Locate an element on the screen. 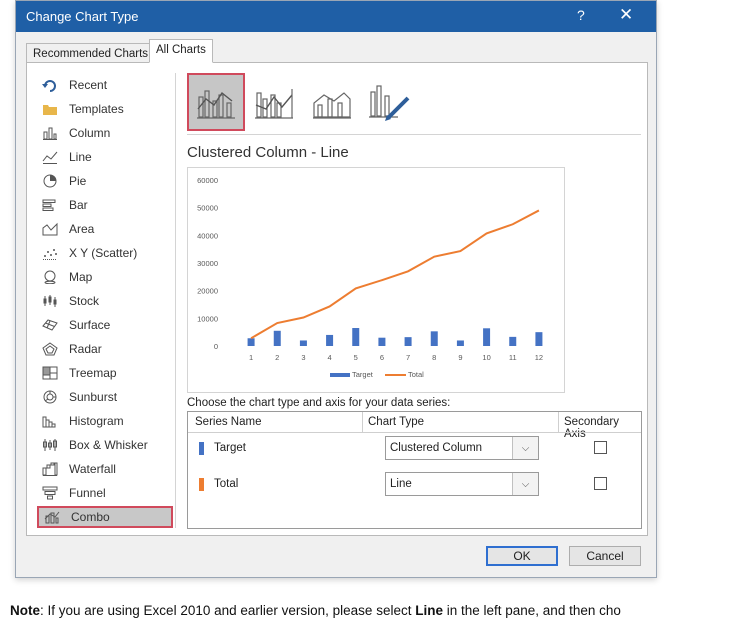  x-tick-label: 9 is located at coordinates (460, 357).